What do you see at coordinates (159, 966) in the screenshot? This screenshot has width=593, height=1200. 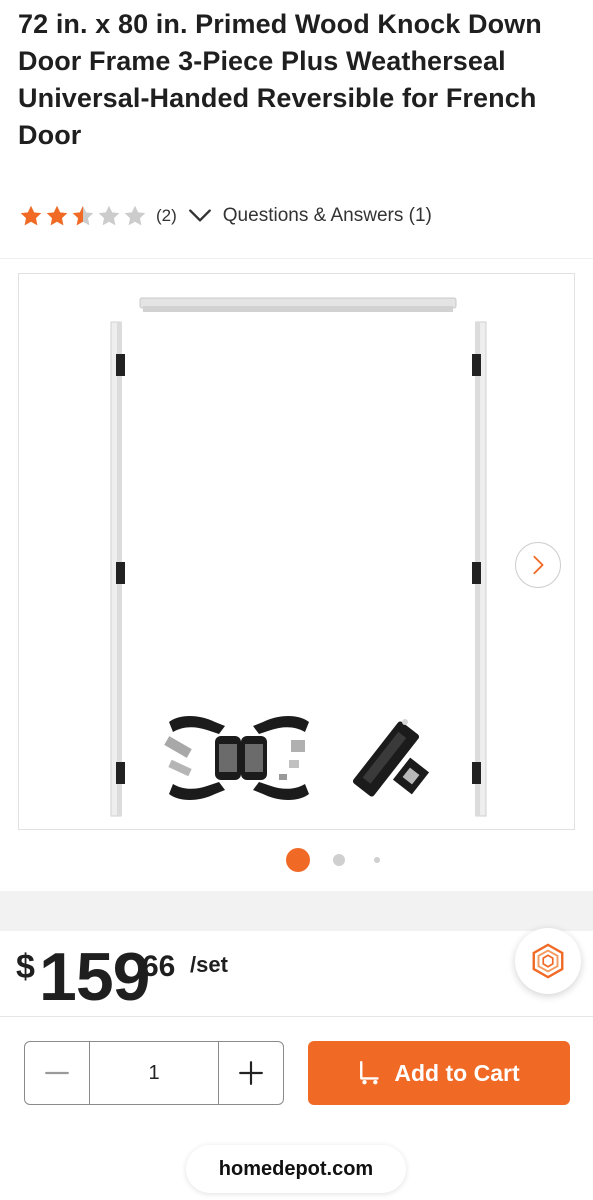 I see `price-cents: 66` at bounding box center [159, 966].